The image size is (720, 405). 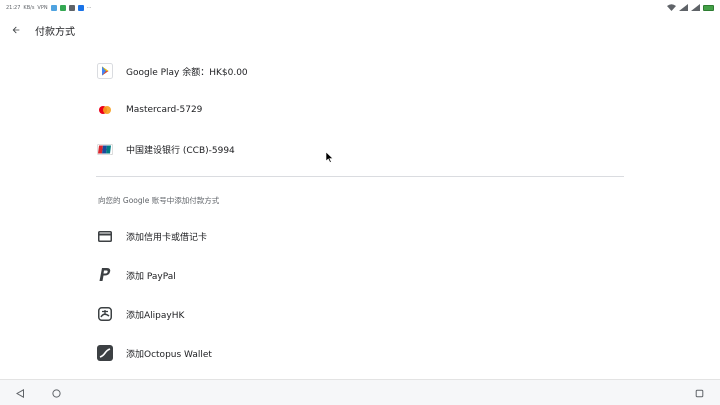 I want to click on battery-icon, so click(x=708, y=8).